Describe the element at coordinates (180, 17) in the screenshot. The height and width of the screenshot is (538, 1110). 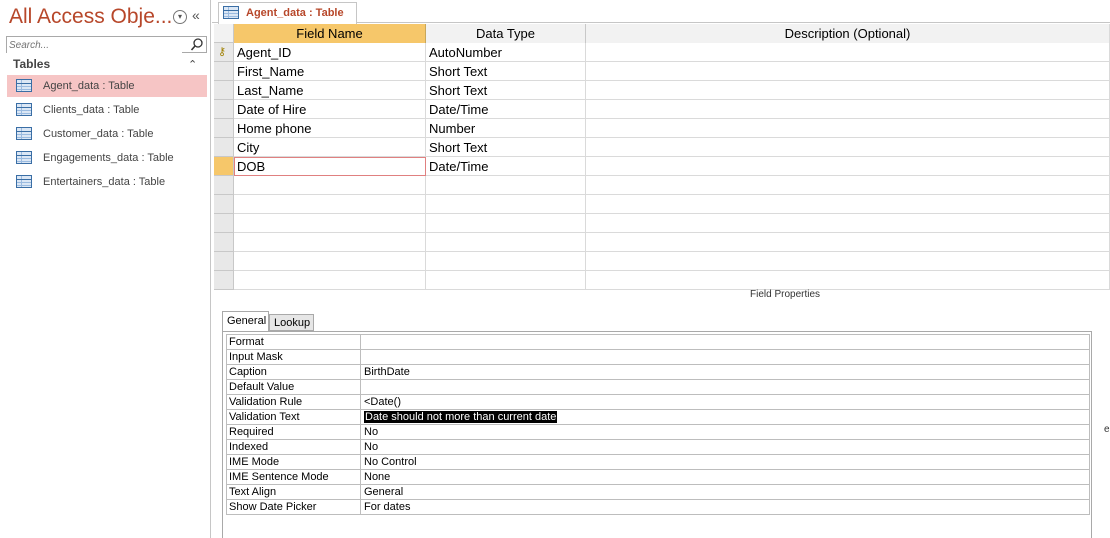
I see `chevron-down-icon: ▾` at that location.